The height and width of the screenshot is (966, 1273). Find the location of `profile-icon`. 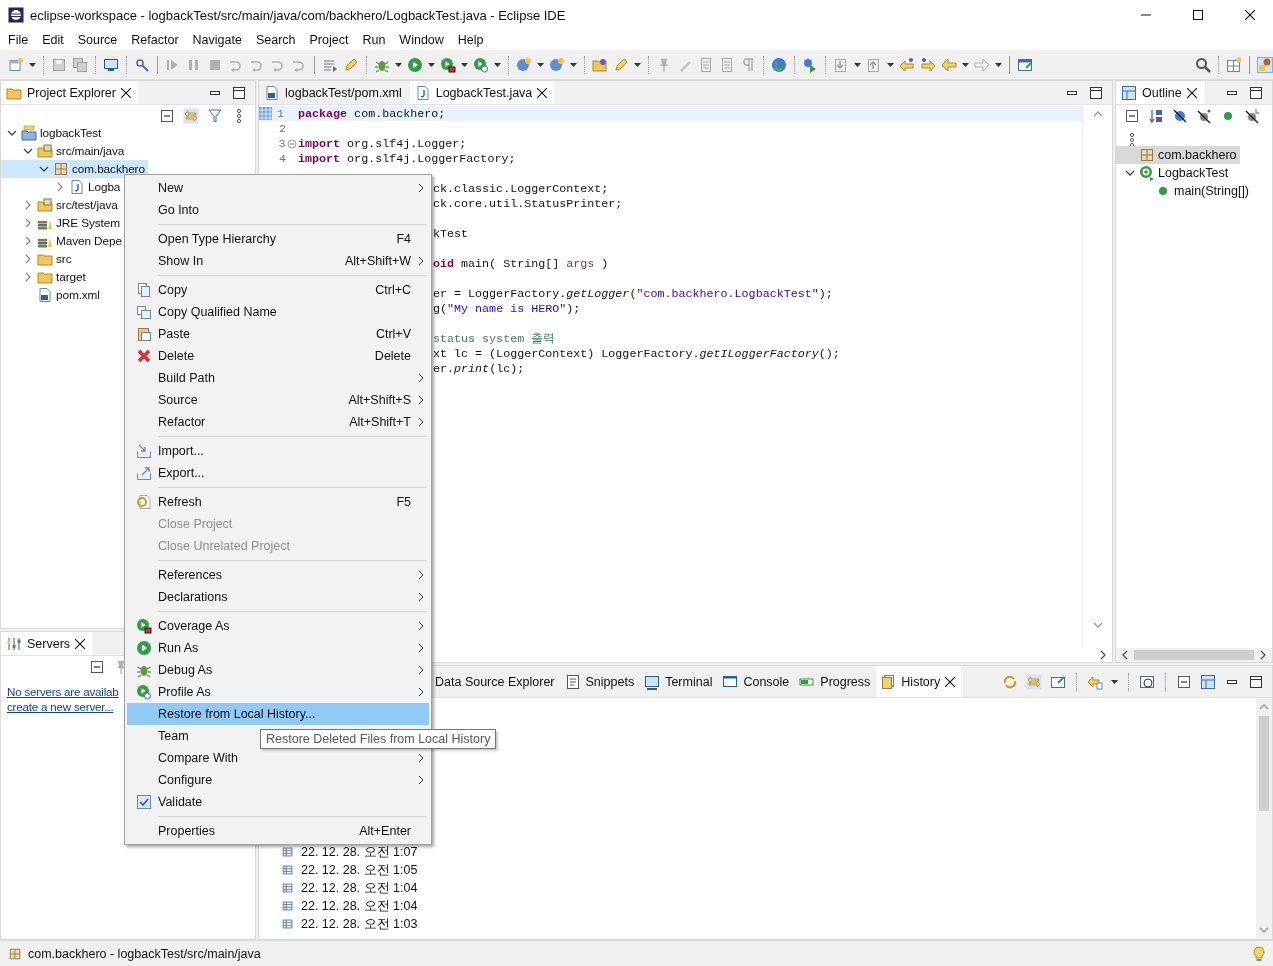

profile-icon is located at coordinates (481, 64).